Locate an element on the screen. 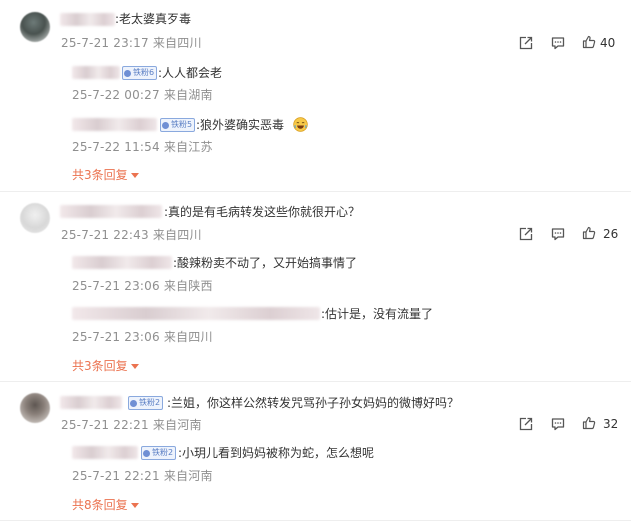 Image resolution: width=631 pixels, height=530 pixels. reply-meta: 25-7-21 23:06 来自陕西 is located at coordinates (142, 286).